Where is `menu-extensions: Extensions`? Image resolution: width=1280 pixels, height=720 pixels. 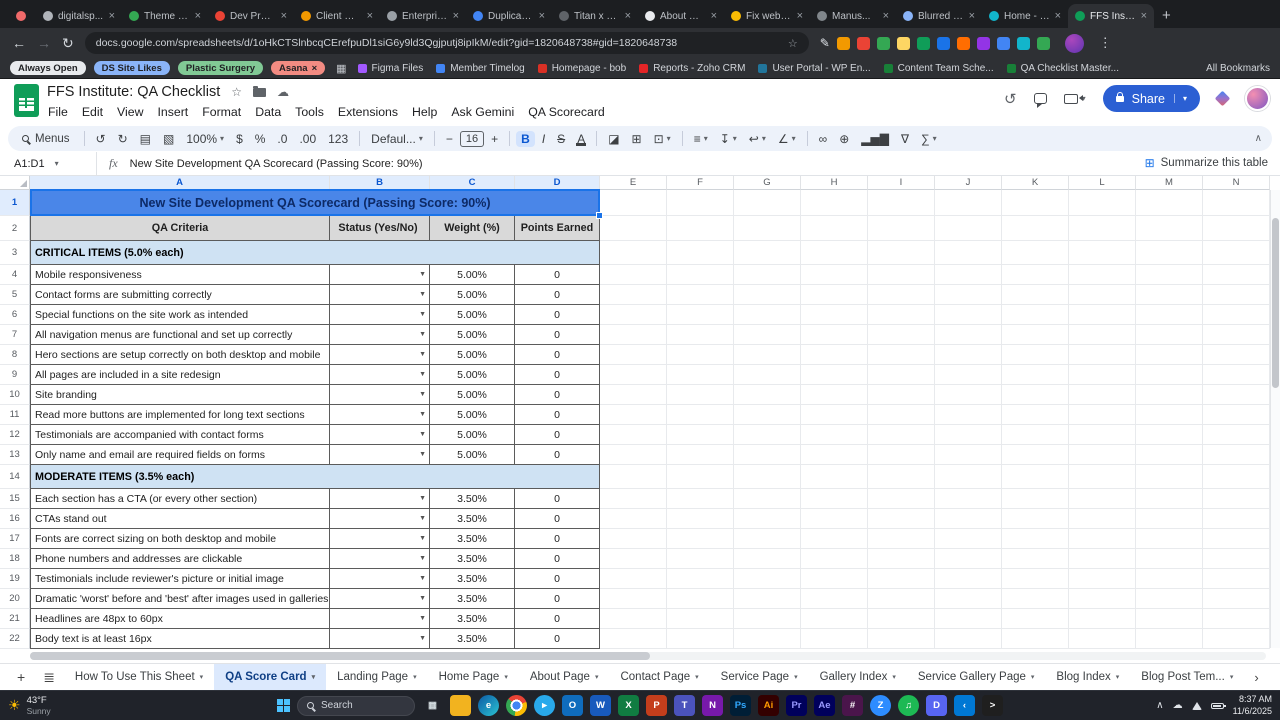
menu-extensions: Extensions is located at coordinates (368, 112).